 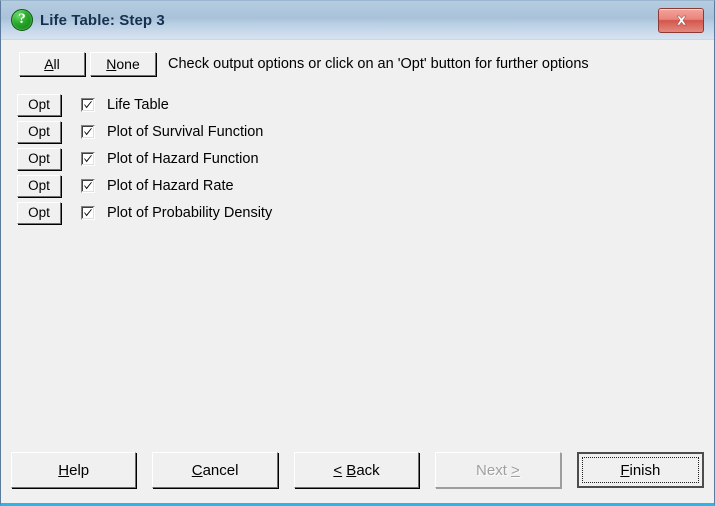 What do you see at coordinates (128, 64) in the screenshot?
I see `select-none-rest: one` at bounding box center [128, 64].